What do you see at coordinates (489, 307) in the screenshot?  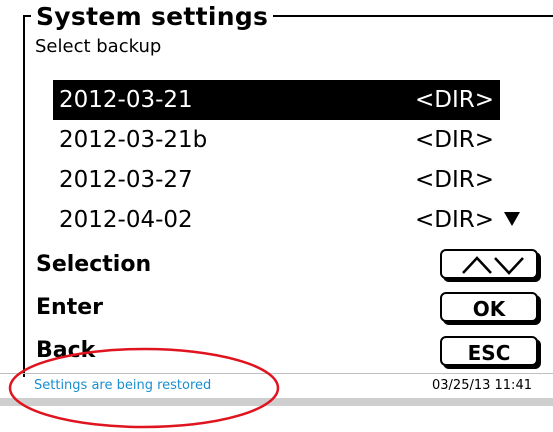 I see `ok-button: OK` at bounding box center [489, 307].